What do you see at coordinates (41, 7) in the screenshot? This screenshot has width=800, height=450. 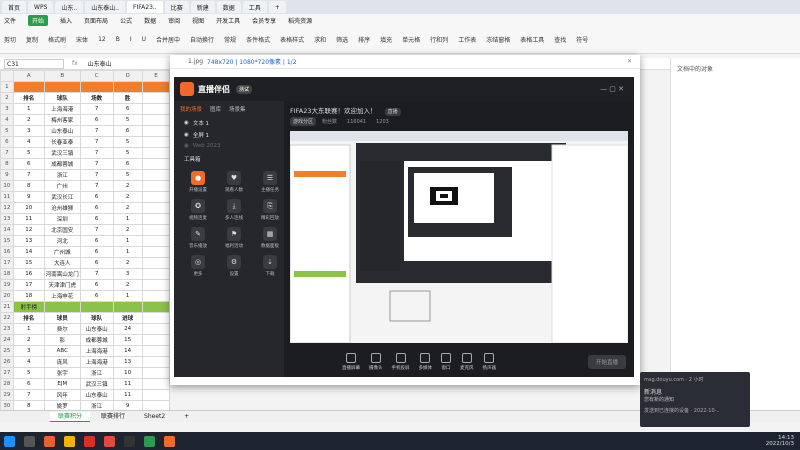 I see `browser-tab: WPS` at bounding box center [41, 7].